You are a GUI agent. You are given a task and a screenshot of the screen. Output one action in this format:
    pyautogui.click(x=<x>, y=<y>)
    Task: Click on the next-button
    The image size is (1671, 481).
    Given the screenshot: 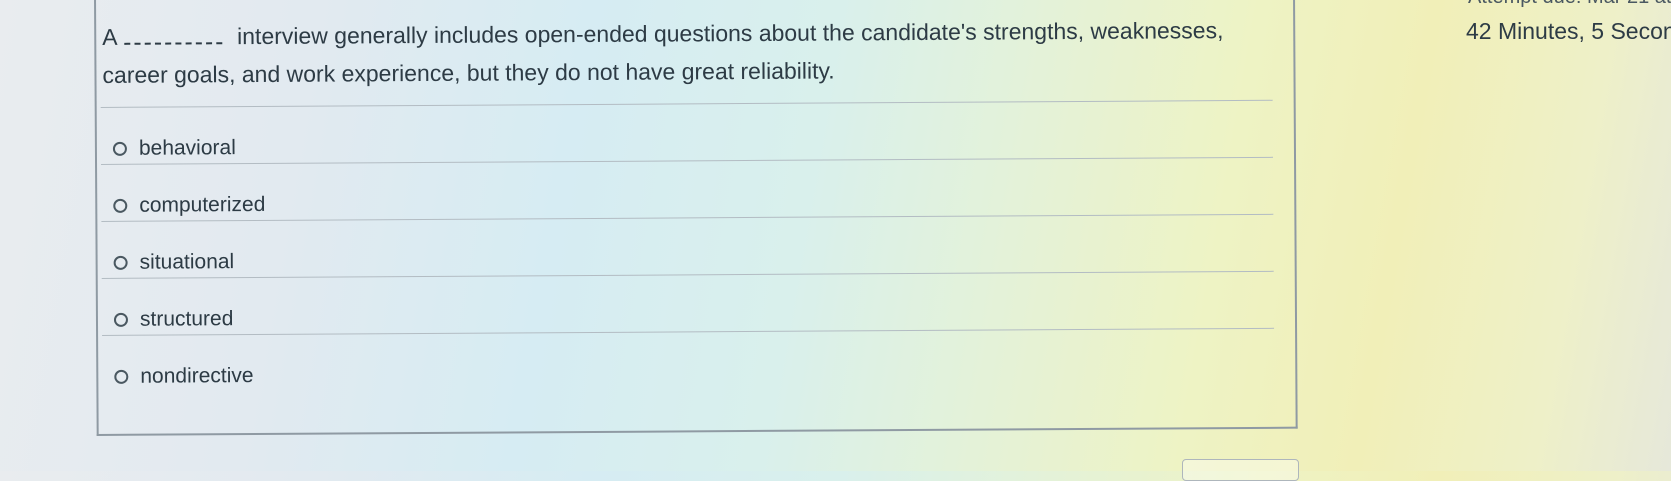 What is the action you would take?
    pyautogui.click(x=1240, y=470)
    